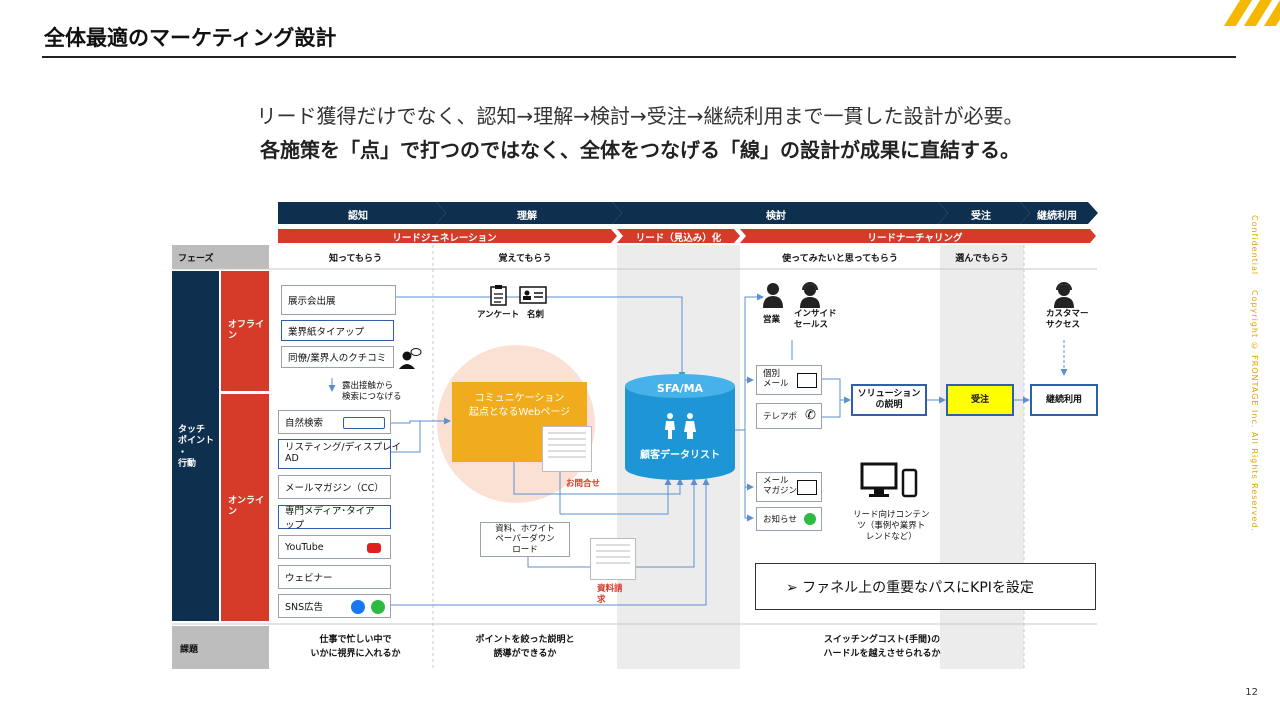  Describe the element at coordinates (334, 547) in the screenshot. I see `online-item-youtube: YouTube` at that location.